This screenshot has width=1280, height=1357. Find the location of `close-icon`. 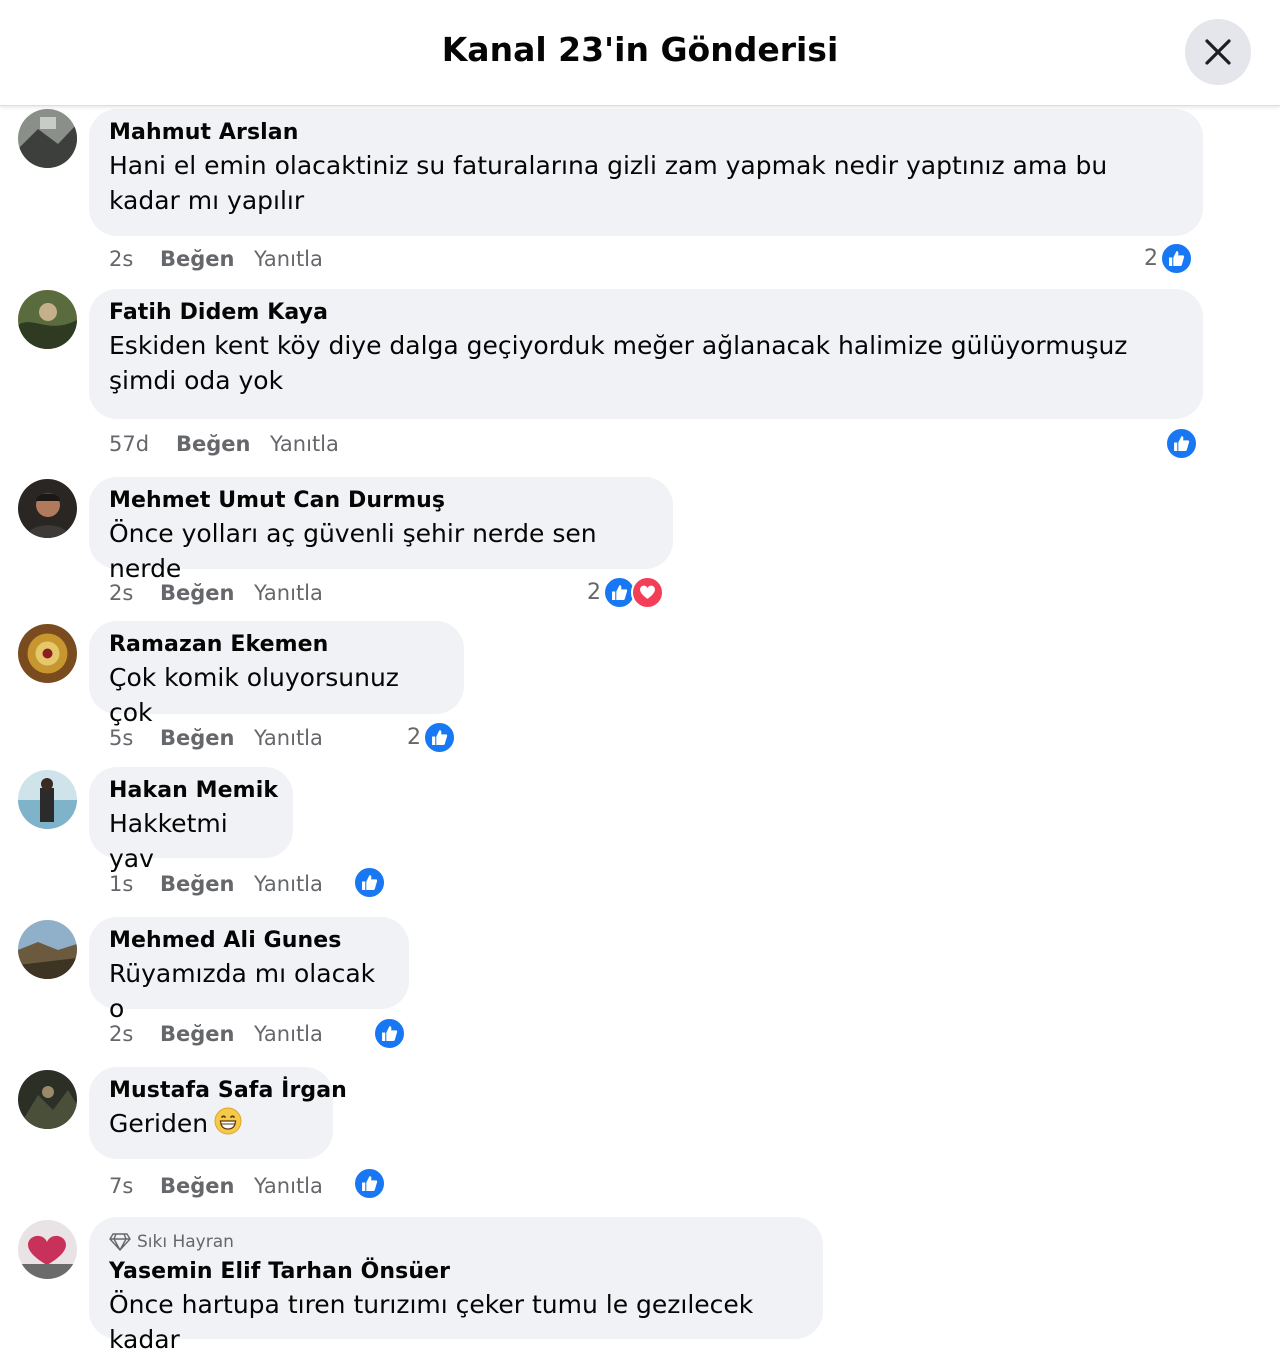

close-icon is located at coordinates (1218, 52).